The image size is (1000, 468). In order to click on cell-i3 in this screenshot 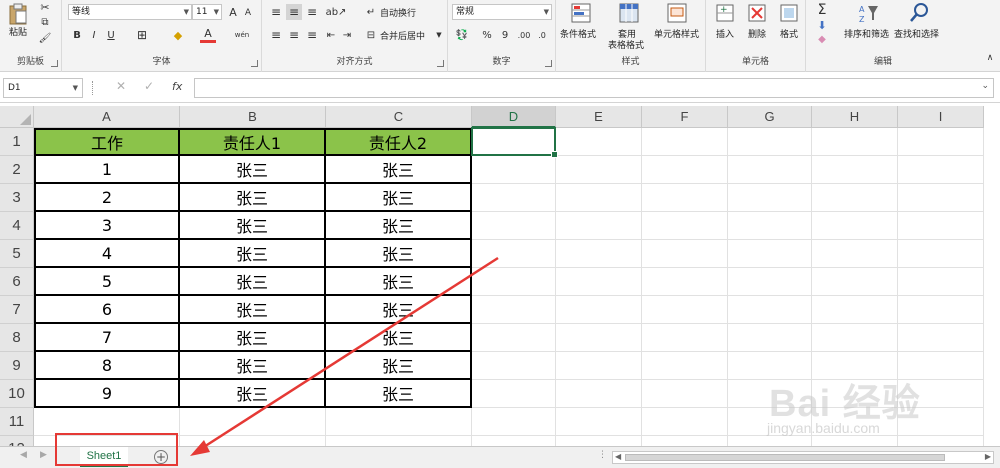, I will do `click(941, 198)`.